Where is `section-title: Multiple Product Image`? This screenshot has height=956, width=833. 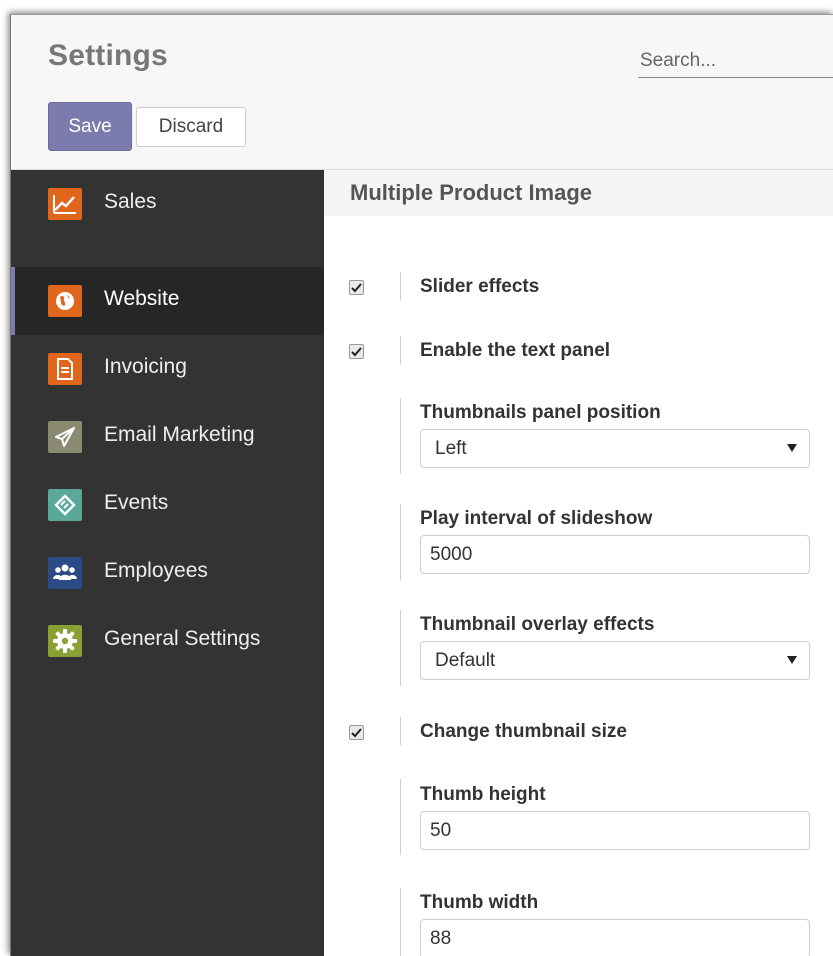
section-title: Multiple Product Image is located at coordinates (471, 192).